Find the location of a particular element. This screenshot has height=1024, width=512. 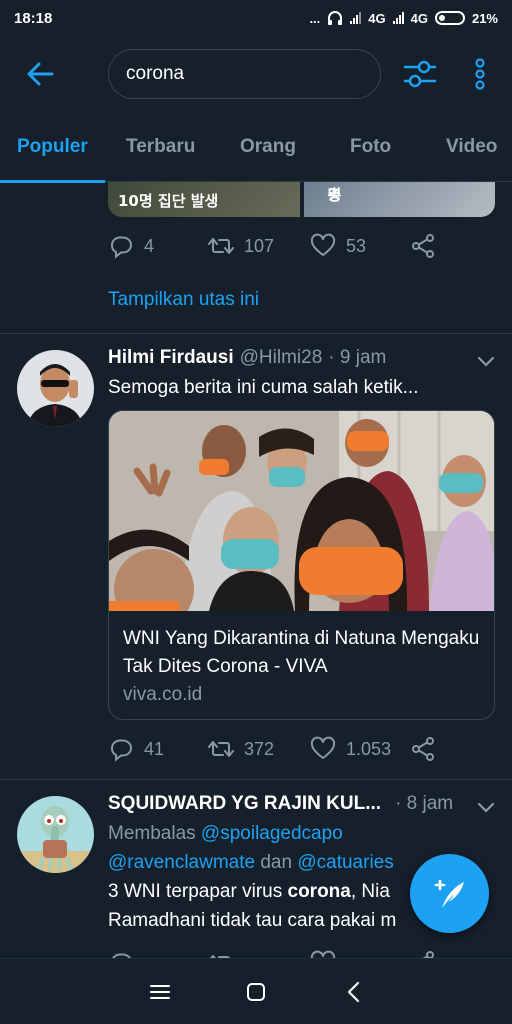

status-icons: ... 4G 4G 21% is located at coordinates (403, 18).